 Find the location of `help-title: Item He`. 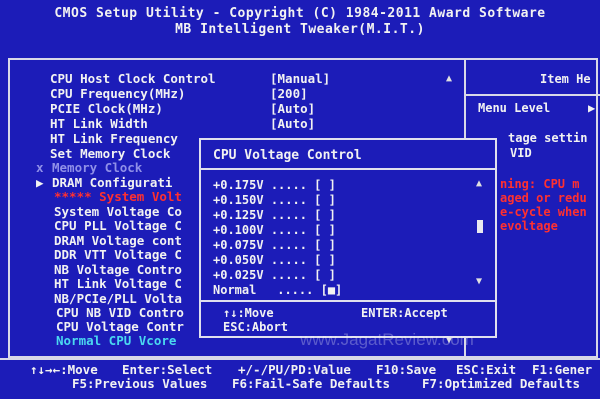

help-title: Item He is located at coordinates (565, 79).